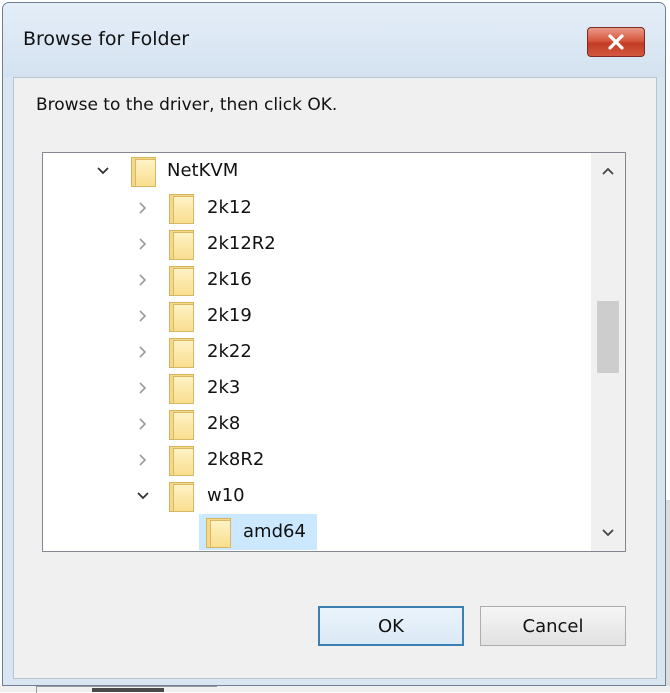 This screenshot has width=670, height=693. I want to click on tree-item-amd64: amd64, so click(317, 532).